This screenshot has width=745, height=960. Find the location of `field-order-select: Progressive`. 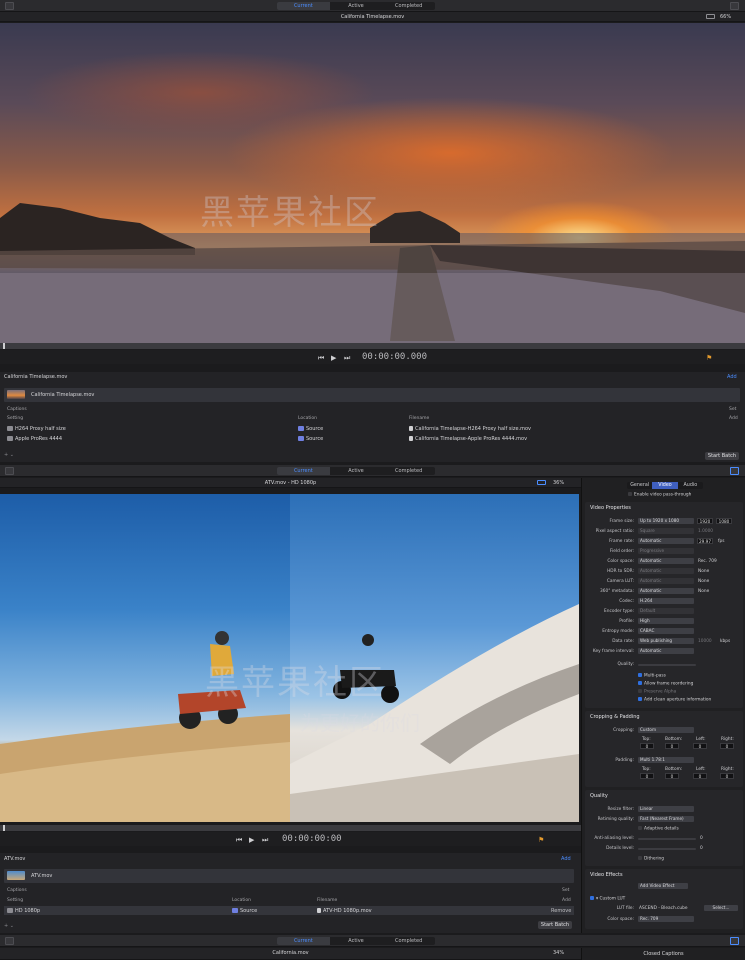

field-order-select: Progressive is located at coordinates (666, 551).